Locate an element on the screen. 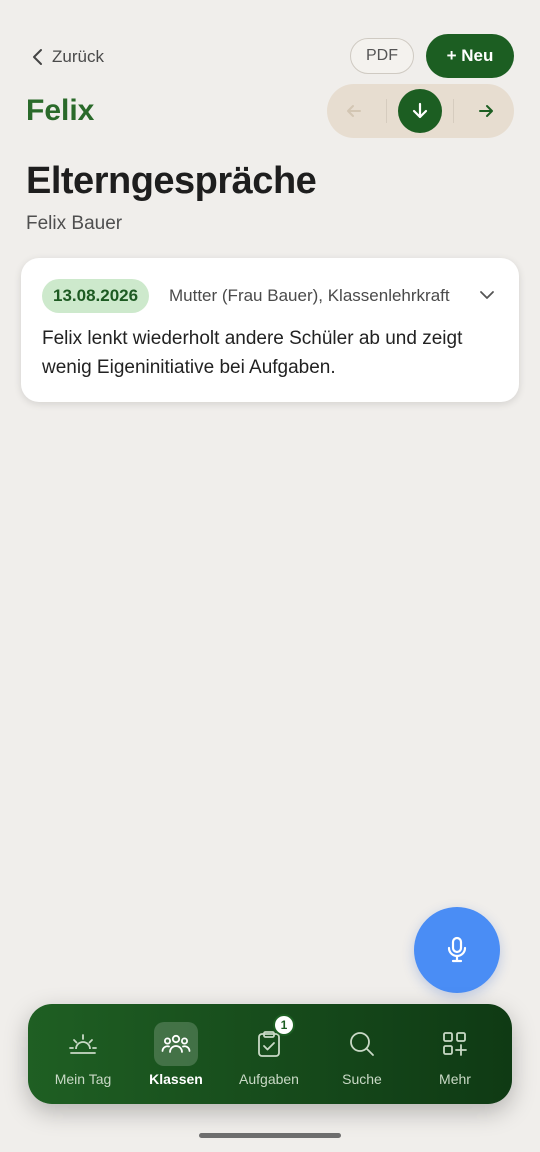  page-title: Elterngespräche is located at coordinates (171, 181).